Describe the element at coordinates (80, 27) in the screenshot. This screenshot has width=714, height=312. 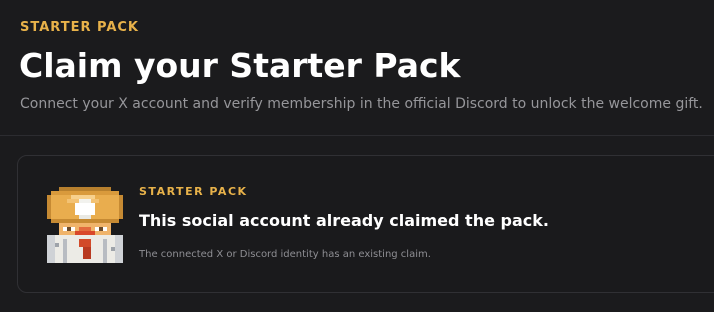
I see `section-eyebrow: STARTER PACK` at that location.